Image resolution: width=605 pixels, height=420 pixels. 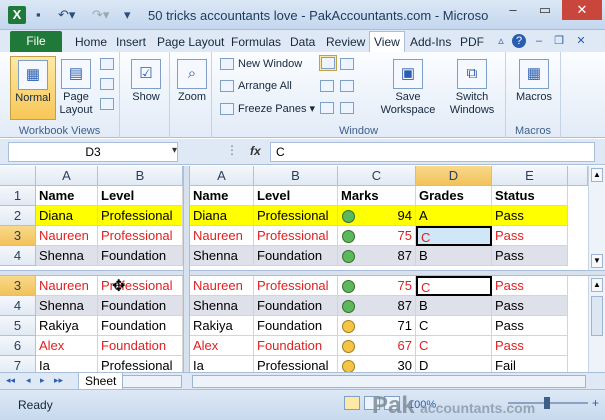 What do you see at coordinates (18, 256) in the screenshot?
I see `row-header: 4` at bounding box center [18, 256].